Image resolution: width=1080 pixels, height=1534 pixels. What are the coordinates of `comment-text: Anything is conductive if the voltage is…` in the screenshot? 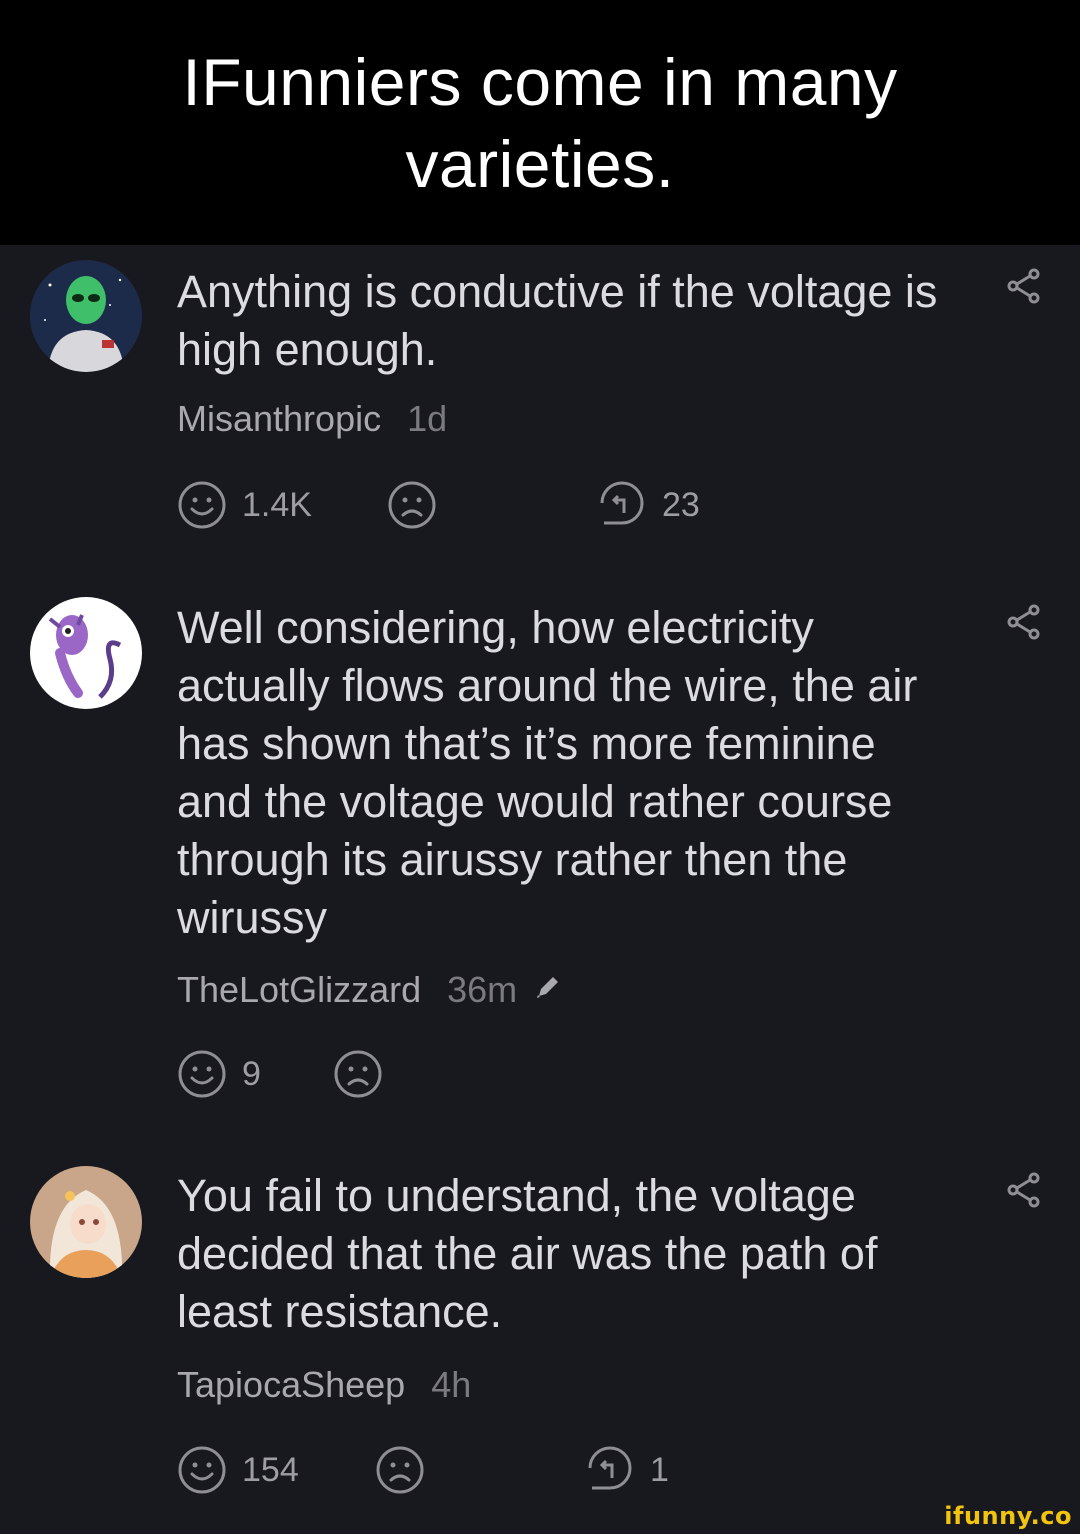 It's located at (557, 320).